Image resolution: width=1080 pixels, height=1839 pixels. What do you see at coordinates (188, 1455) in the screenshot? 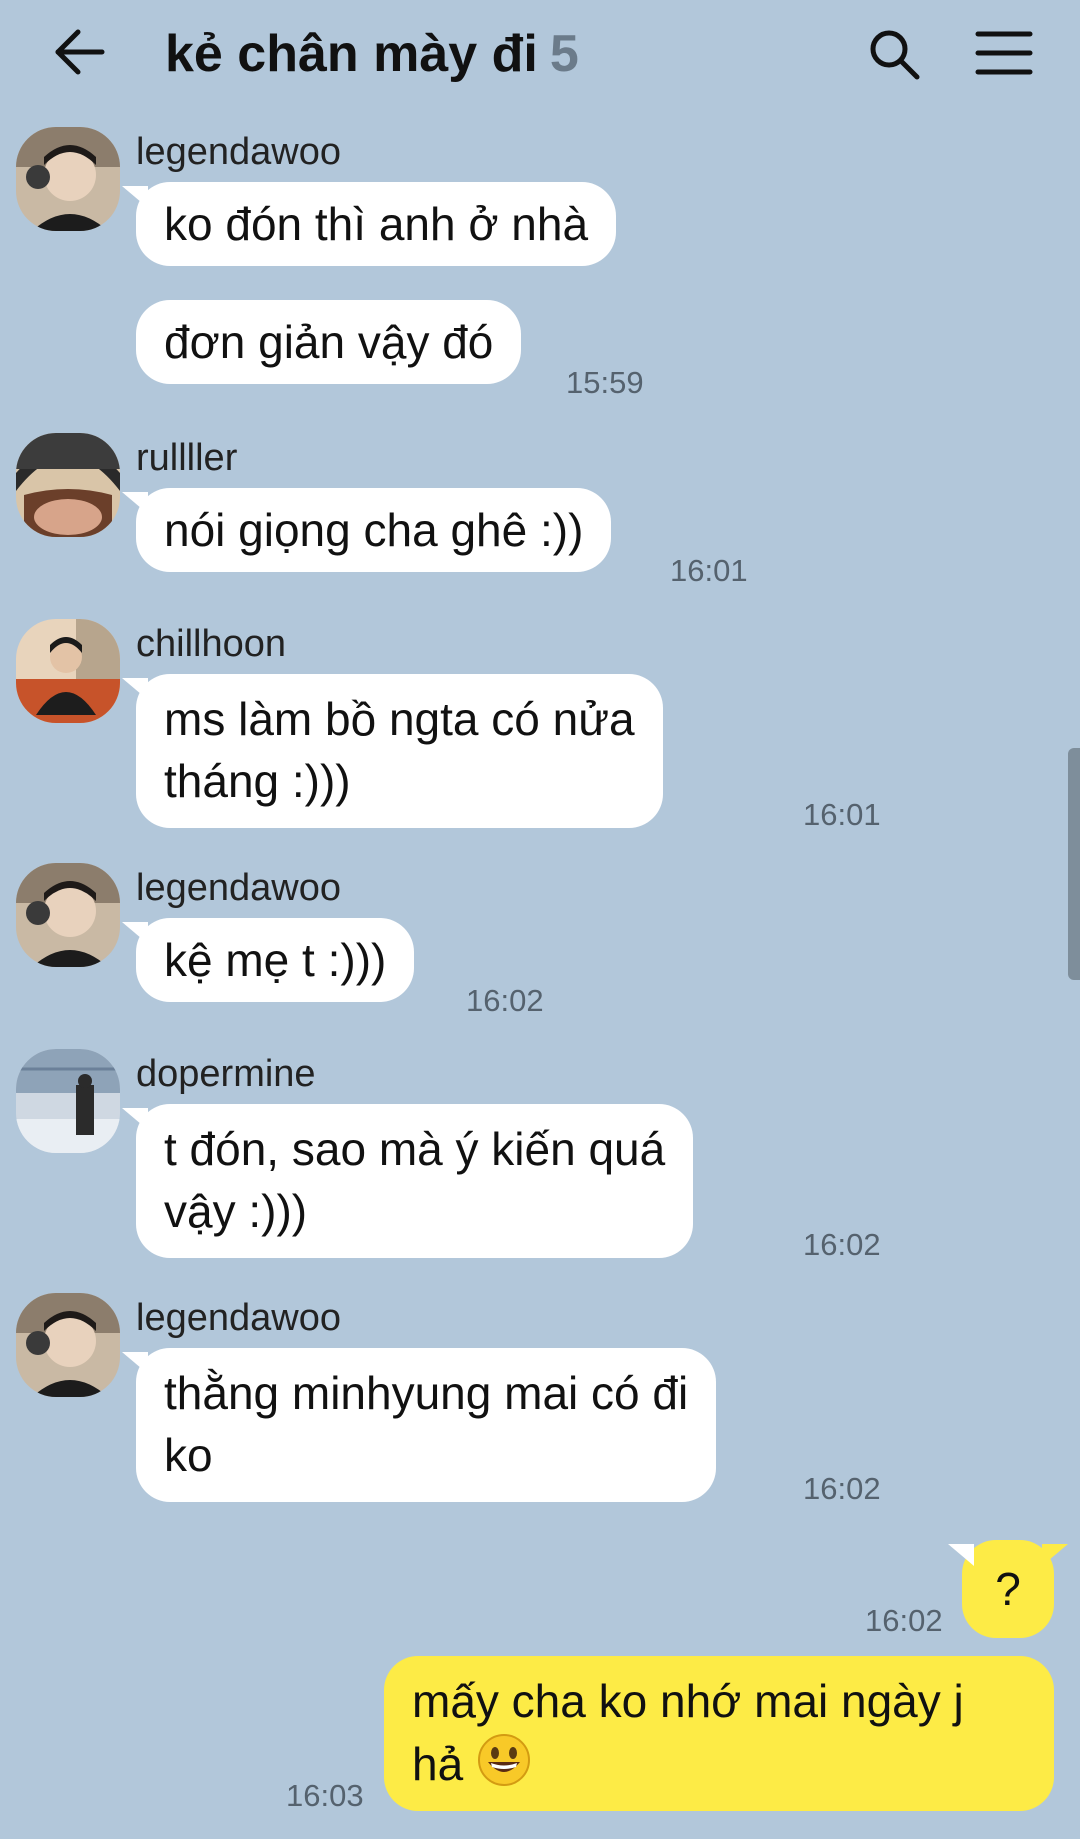
I see `message-line: ko` at bounding box center [188, 1455].